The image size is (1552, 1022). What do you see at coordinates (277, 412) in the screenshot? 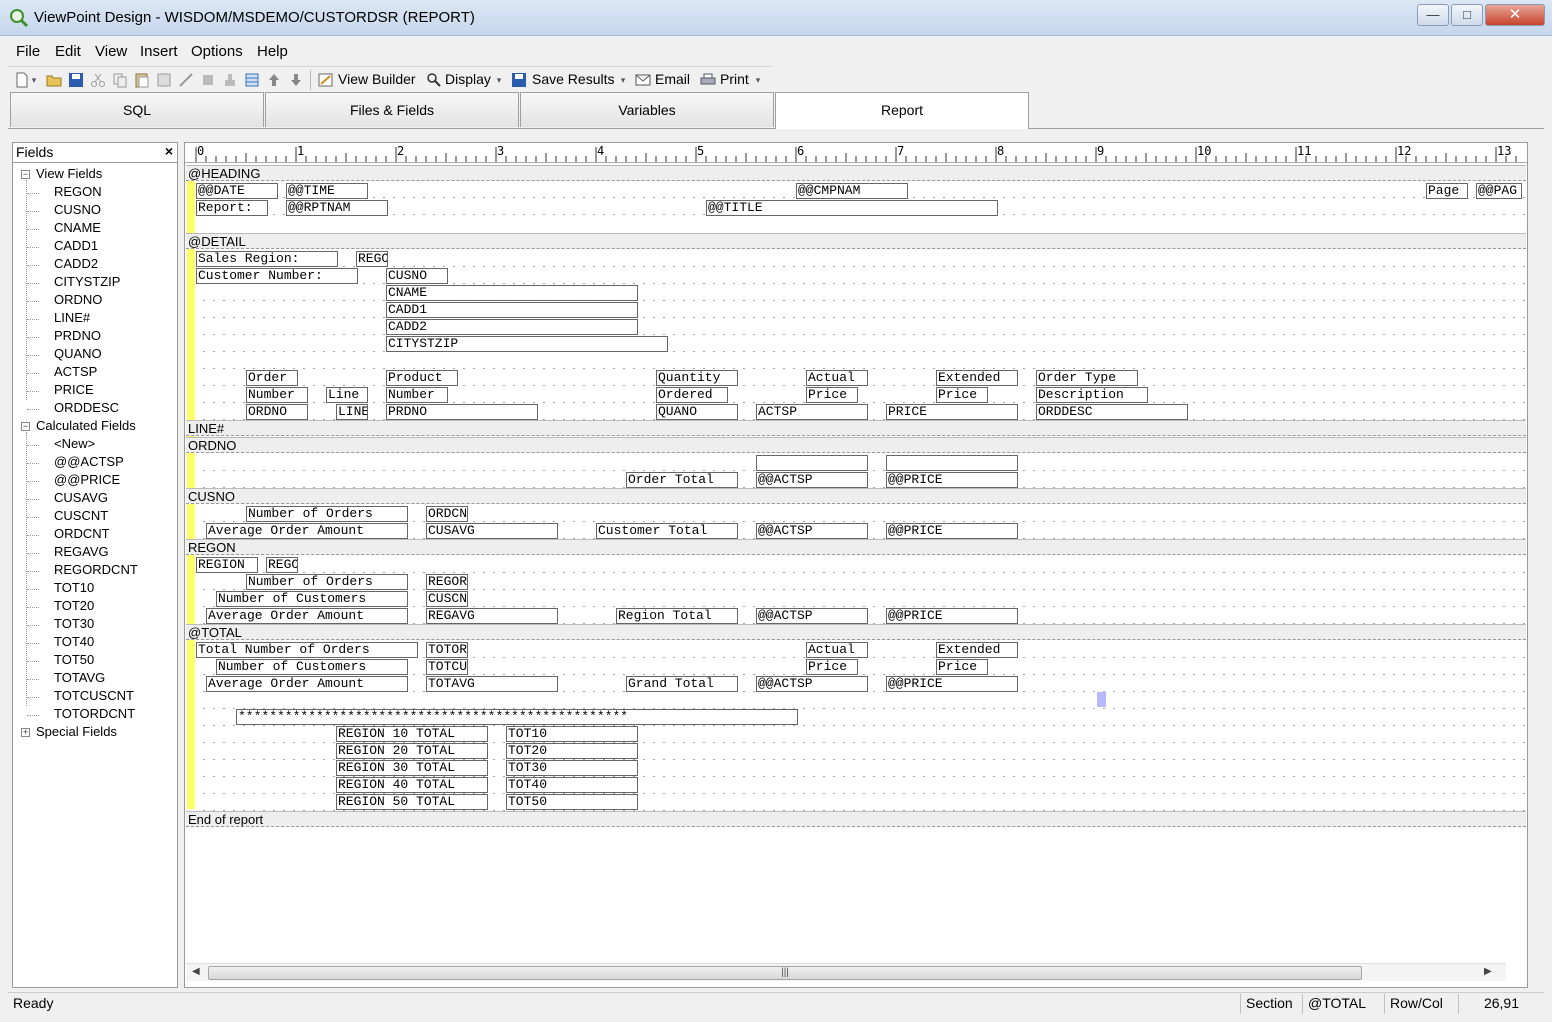
I see `report-field: ORDNO` at bounding box center [277, 412].